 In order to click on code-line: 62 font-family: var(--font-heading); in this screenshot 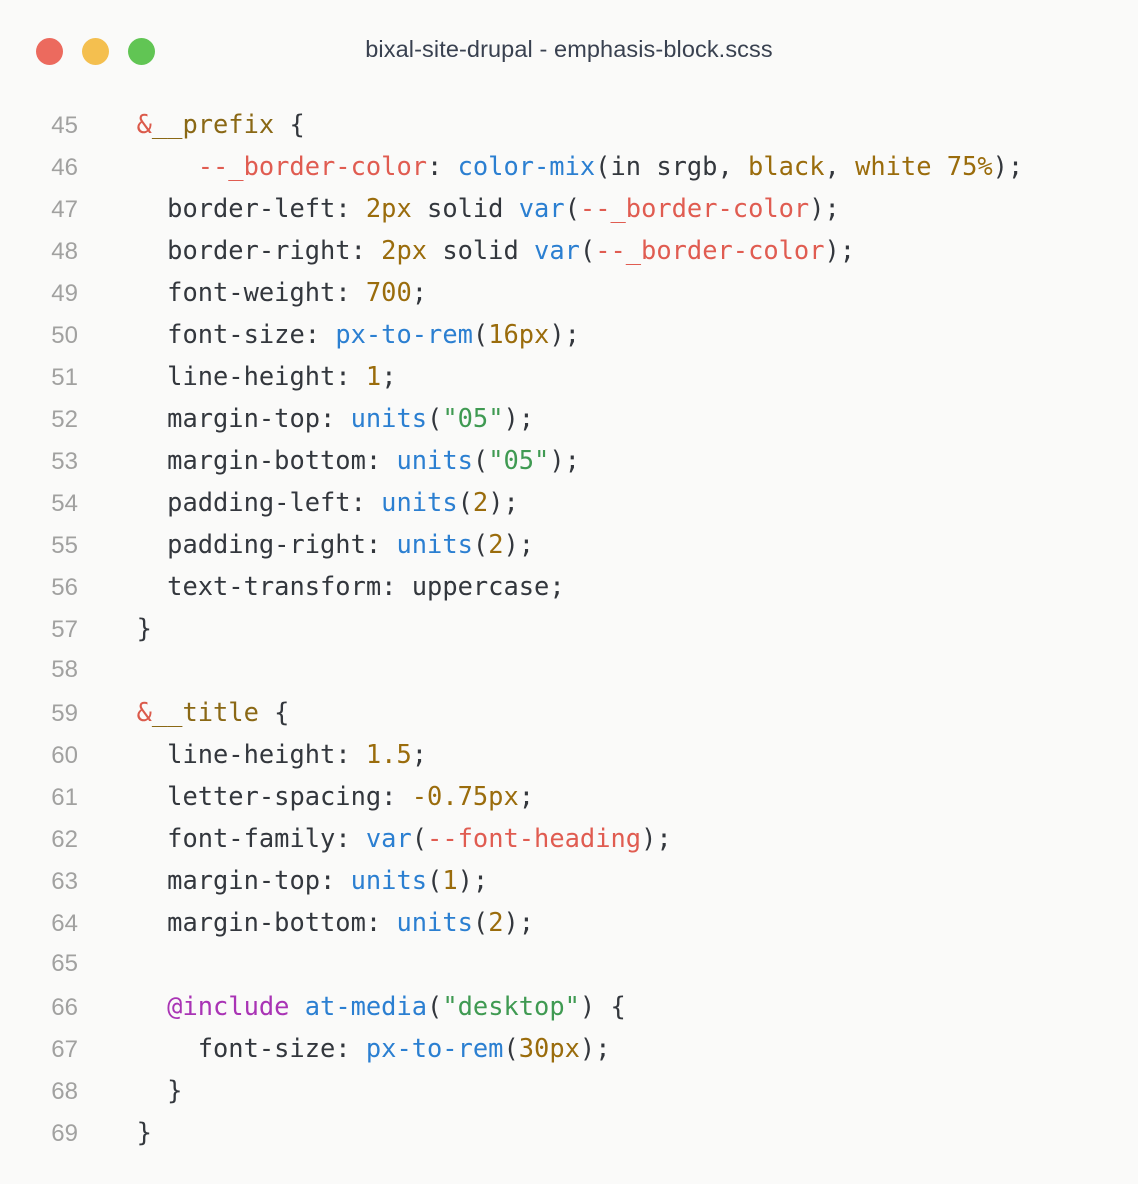, I will do `click(569, 838)`.